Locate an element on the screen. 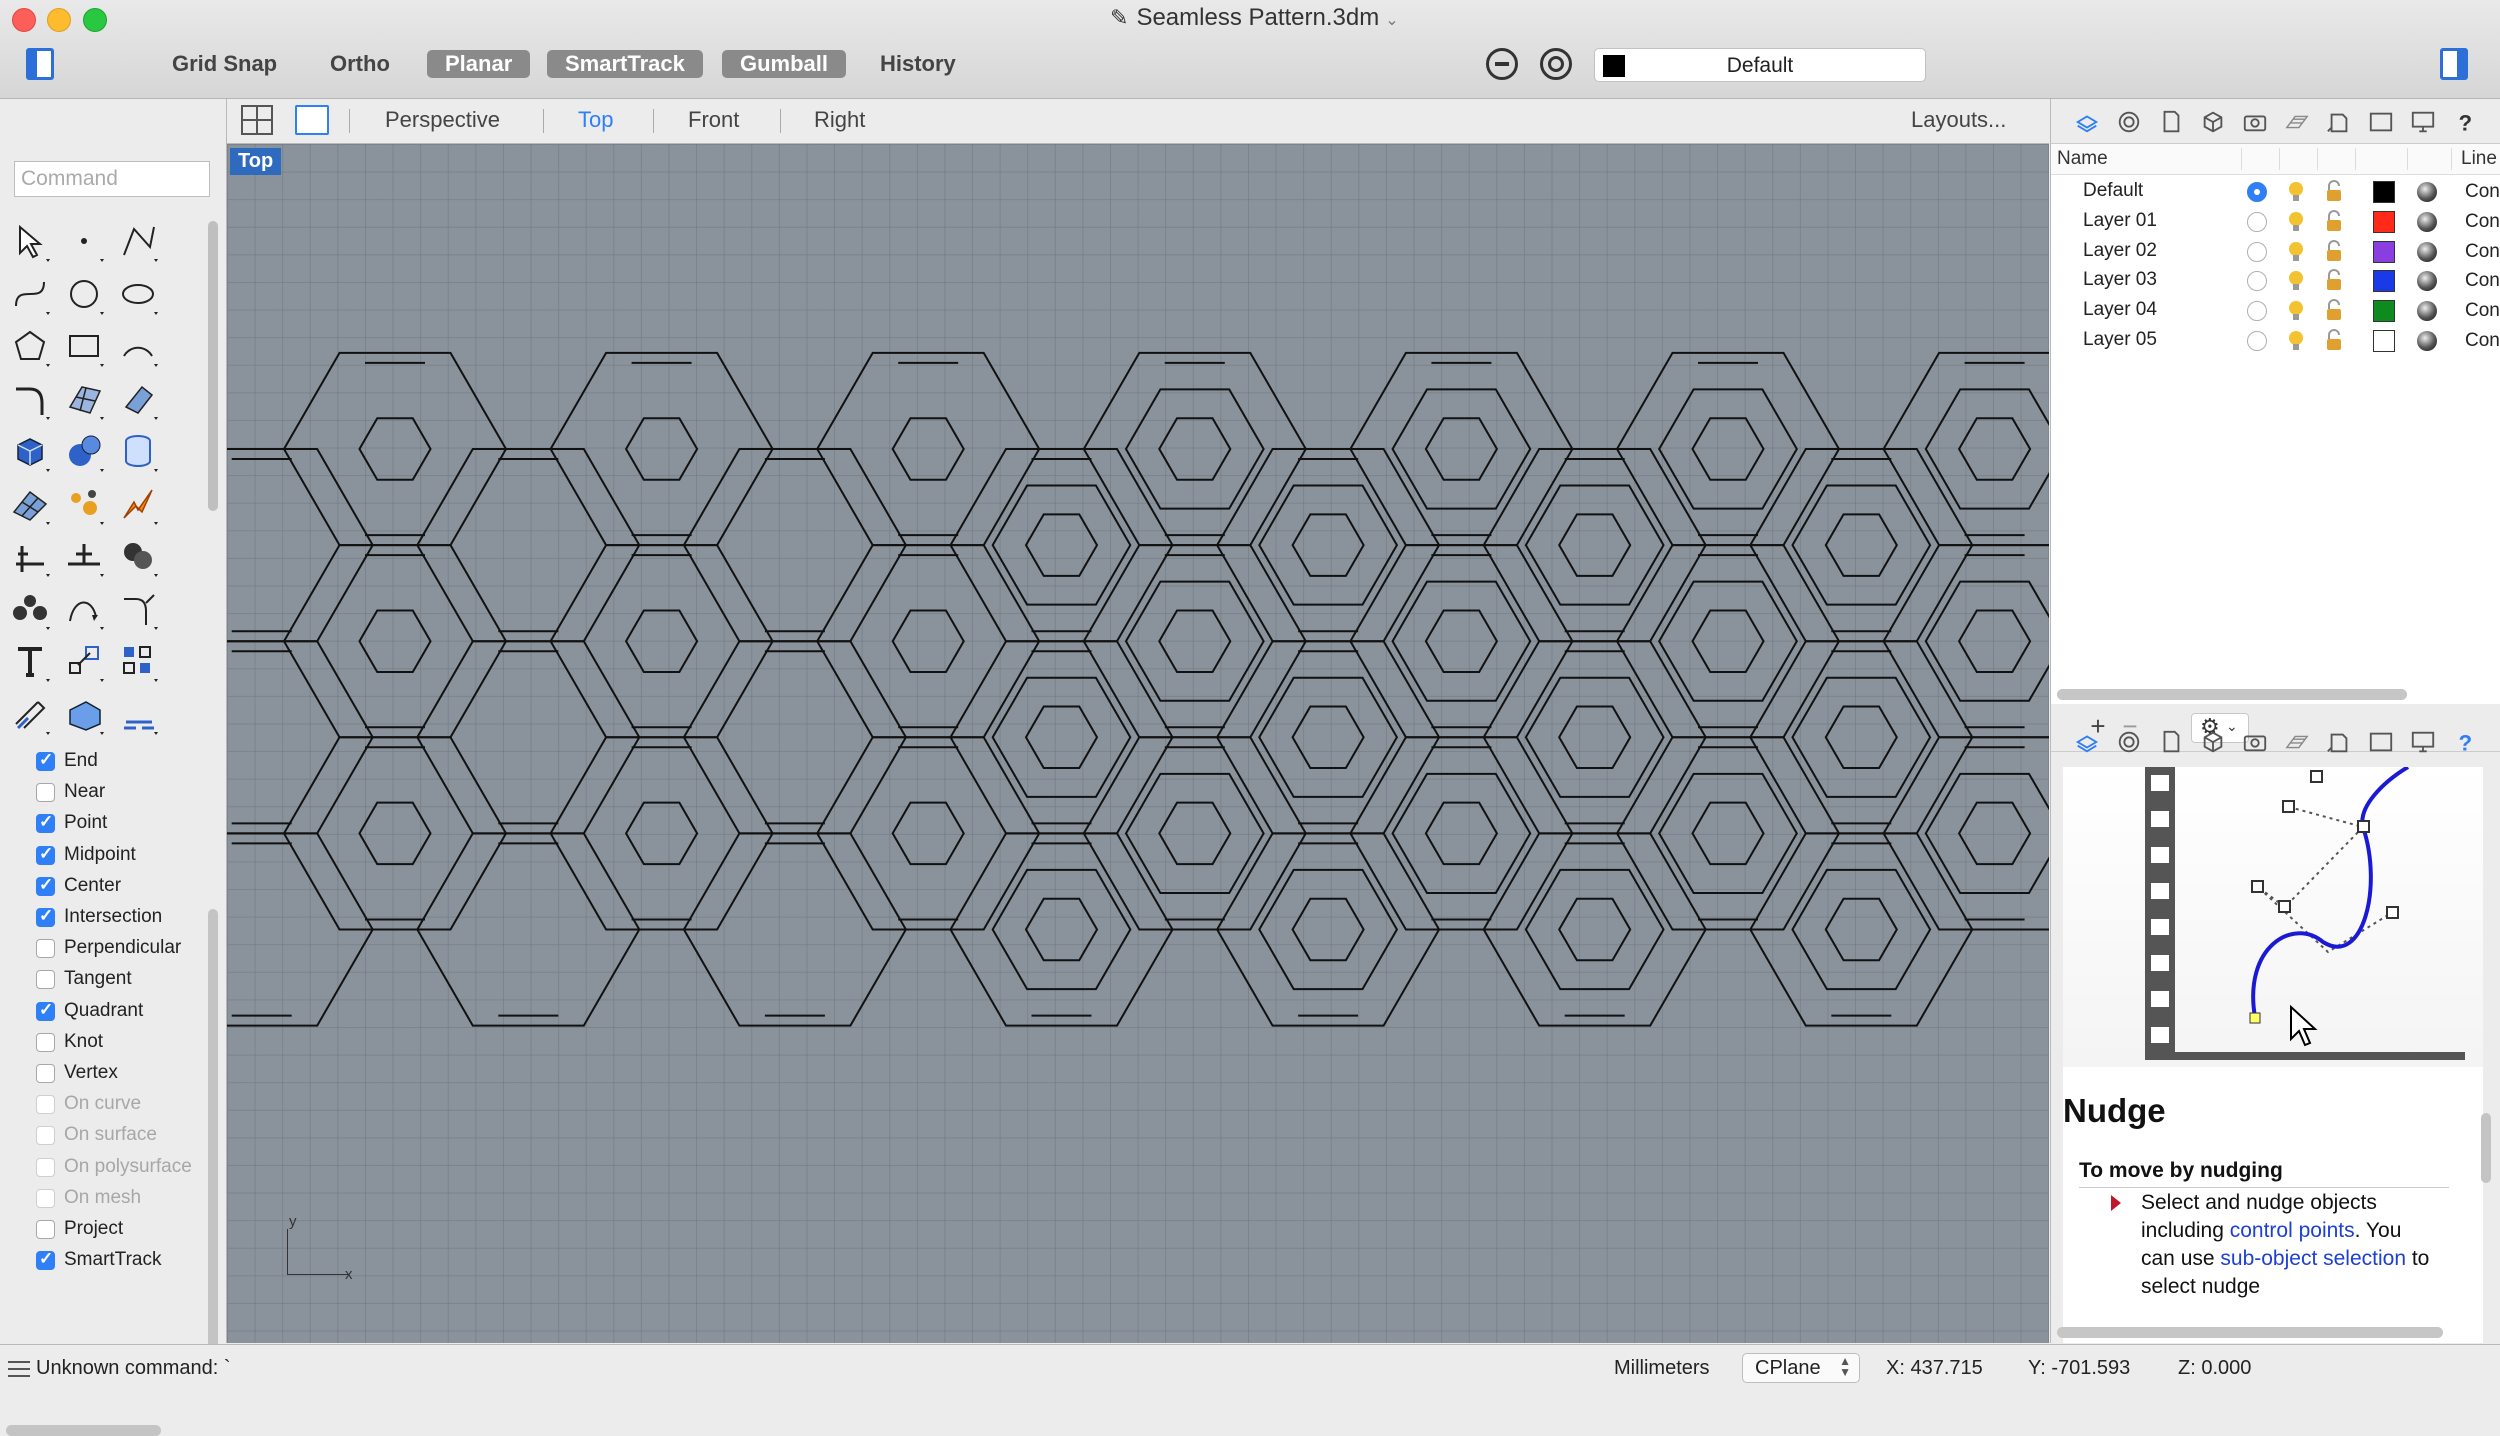 The width and height of the screenshot is (2500, 1436). tab-perspective: Perspective is located at coordinates (442, 120).